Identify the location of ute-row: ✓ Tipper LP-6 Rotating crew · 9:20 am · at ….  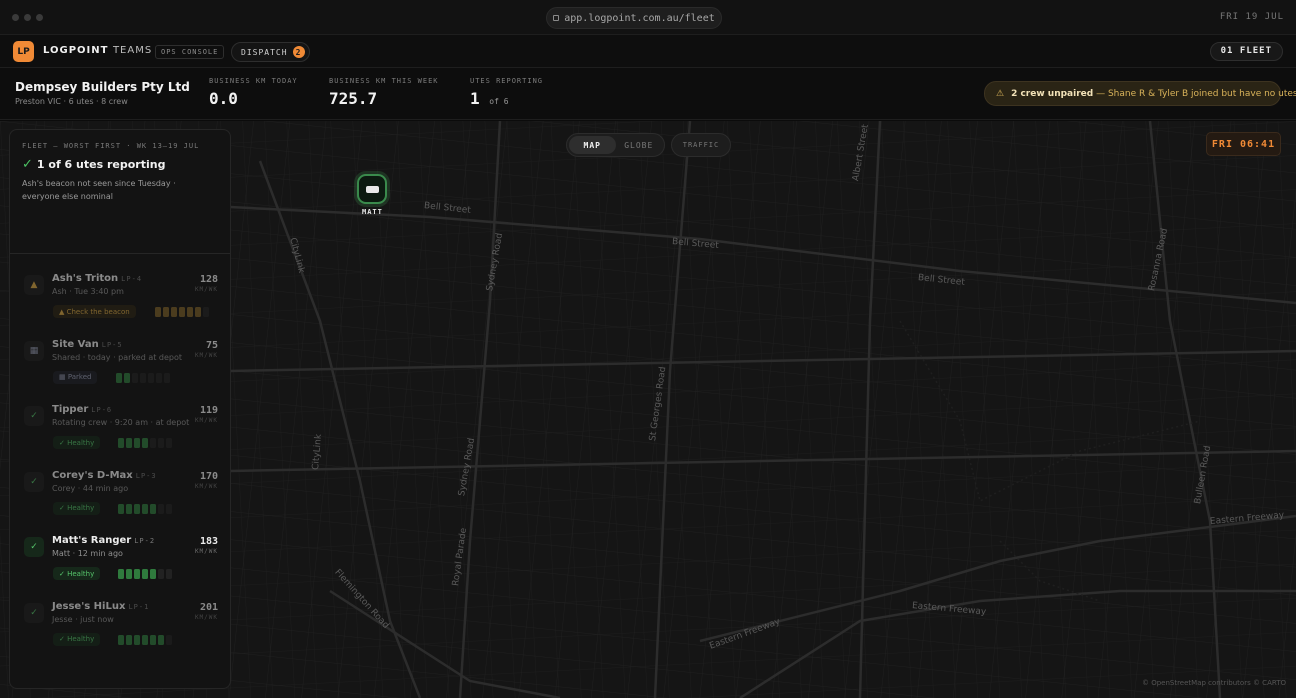
(120, 426).